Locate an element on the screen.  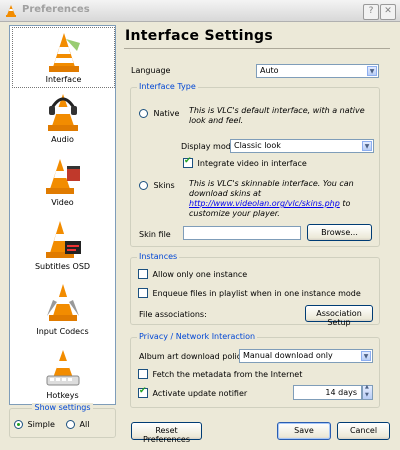
title-divider is located at coordinates (257, 48).